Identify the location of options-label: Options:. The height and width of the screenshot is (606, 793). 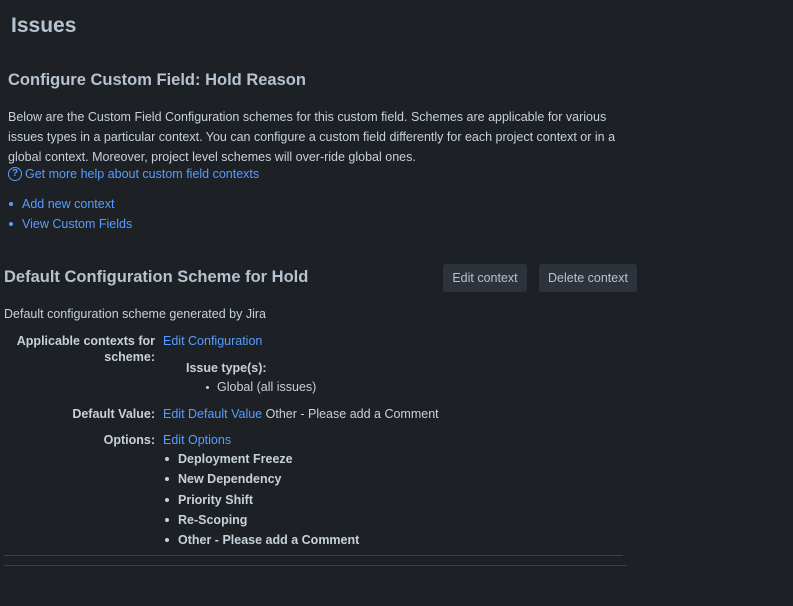
(129, 440).